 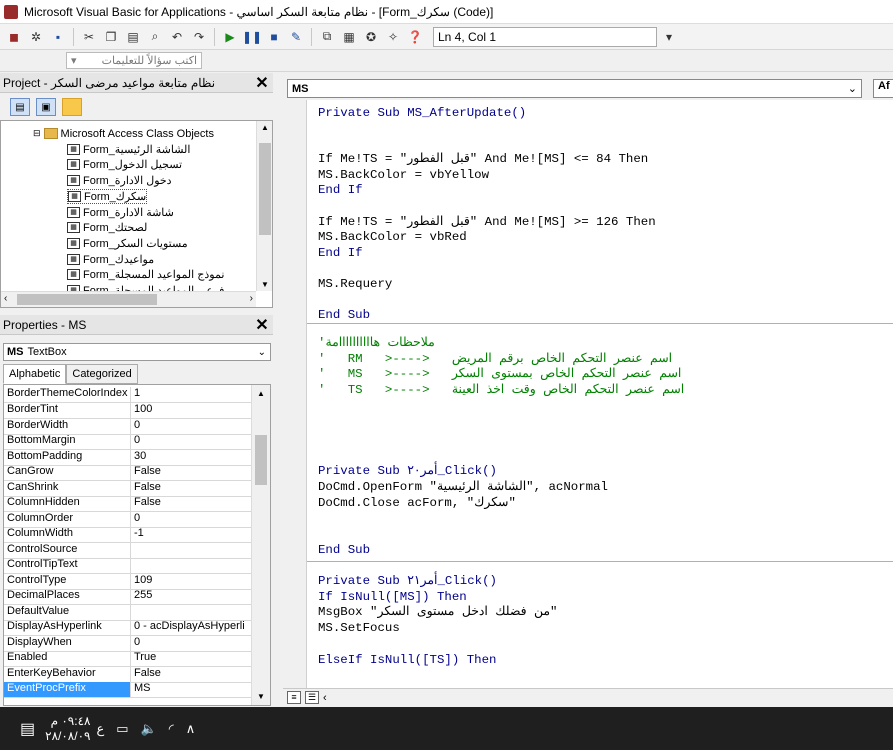 I want to click on collapse-icon: ⊟, so click(x=37, y=133).